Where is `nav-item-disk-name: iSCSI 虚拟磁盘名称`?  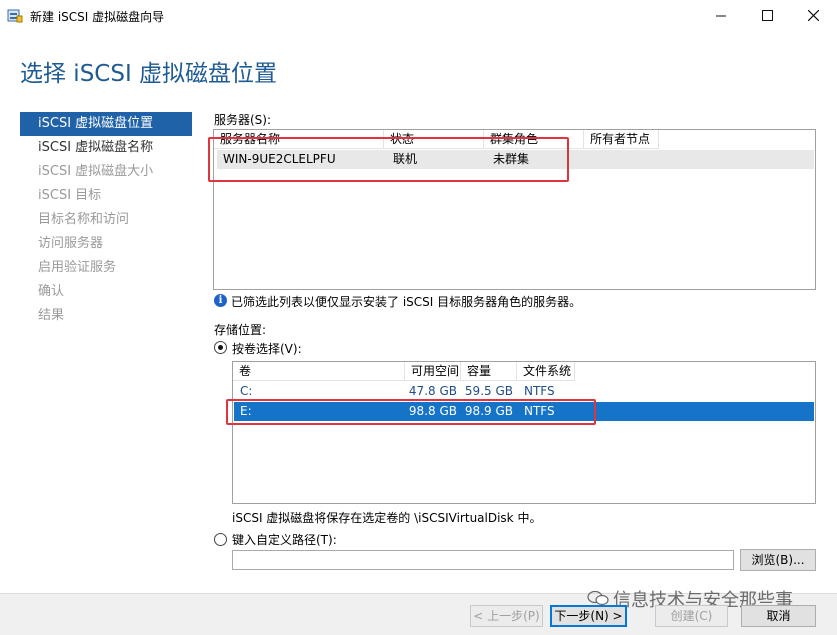 nav-item-disk-name: iSCSI 虚拟磁盘名称 is located at coordinates (106, 148).